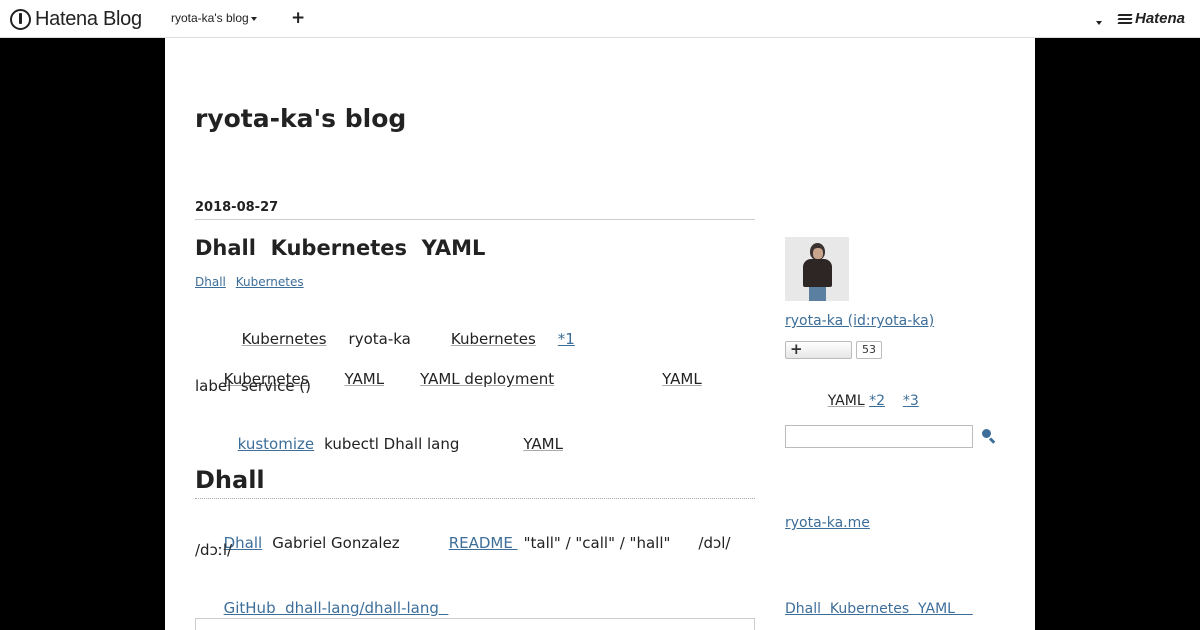 This screenshot has width=1200, height=630. I want to click on author-gabriel: Gabriel Gonzalez, so click(336, 543).